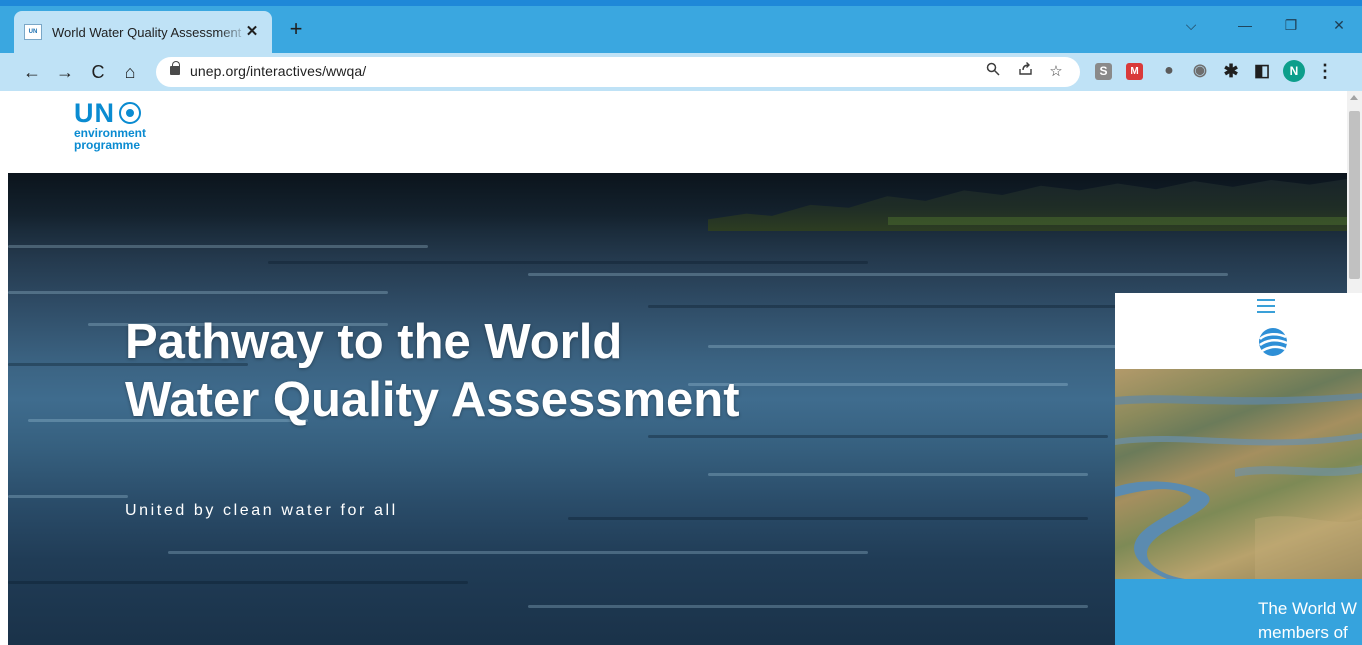 This screenshot has height=645, width=1362. What do you see at coordinates (1294, 71) in the screenshot?
I see `profile-avatar: N` at bounding box center [1294, 71].